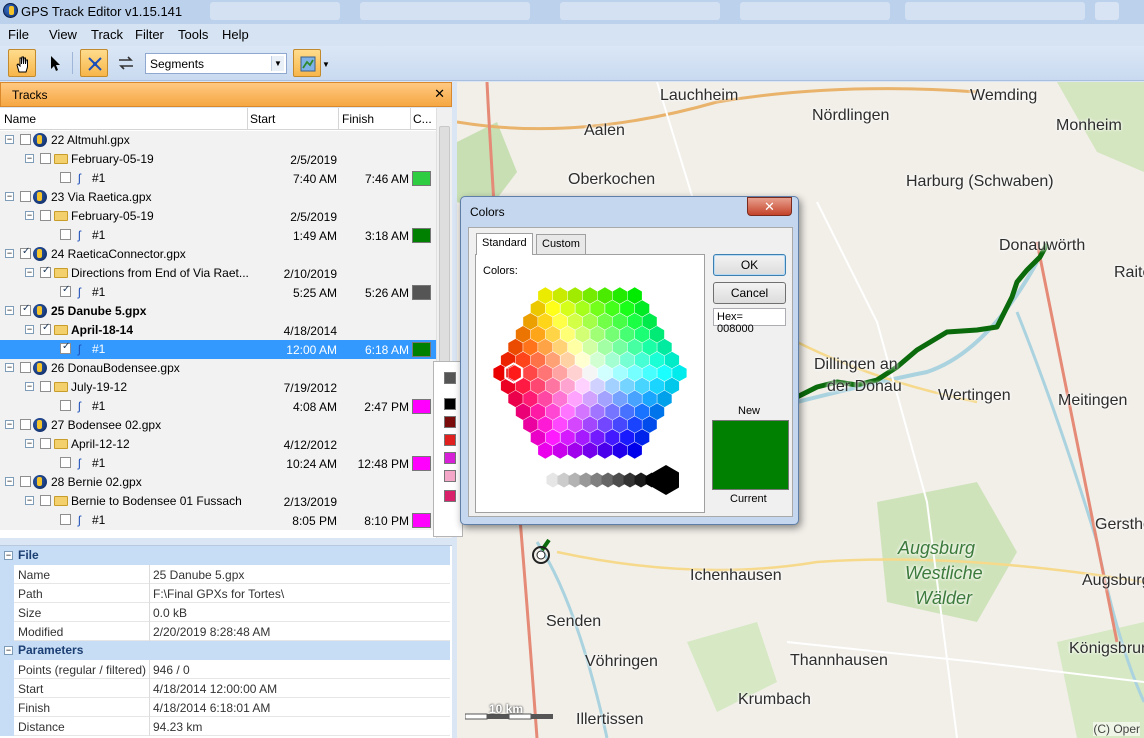 This screenshot has width=1144, height=738. I want to click on map-tool-button, so click(307, 63).